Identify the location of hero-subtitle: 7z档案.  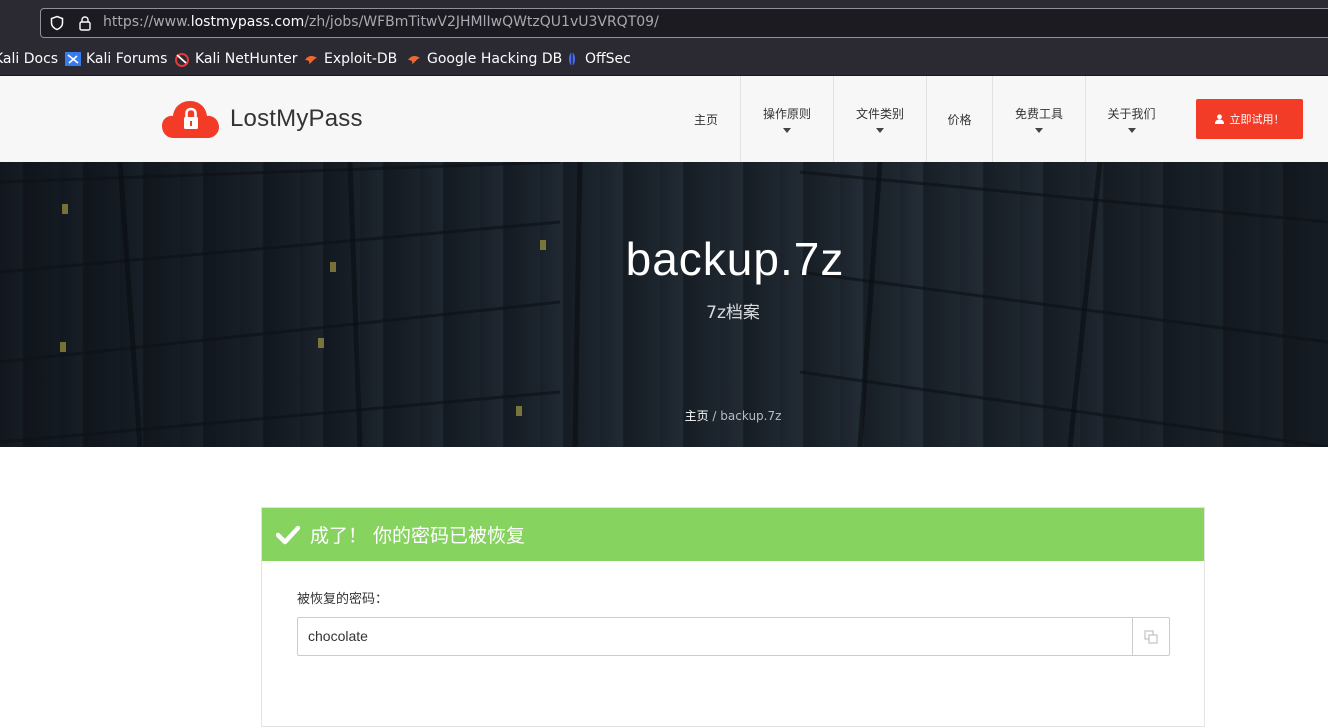
(733, 313).